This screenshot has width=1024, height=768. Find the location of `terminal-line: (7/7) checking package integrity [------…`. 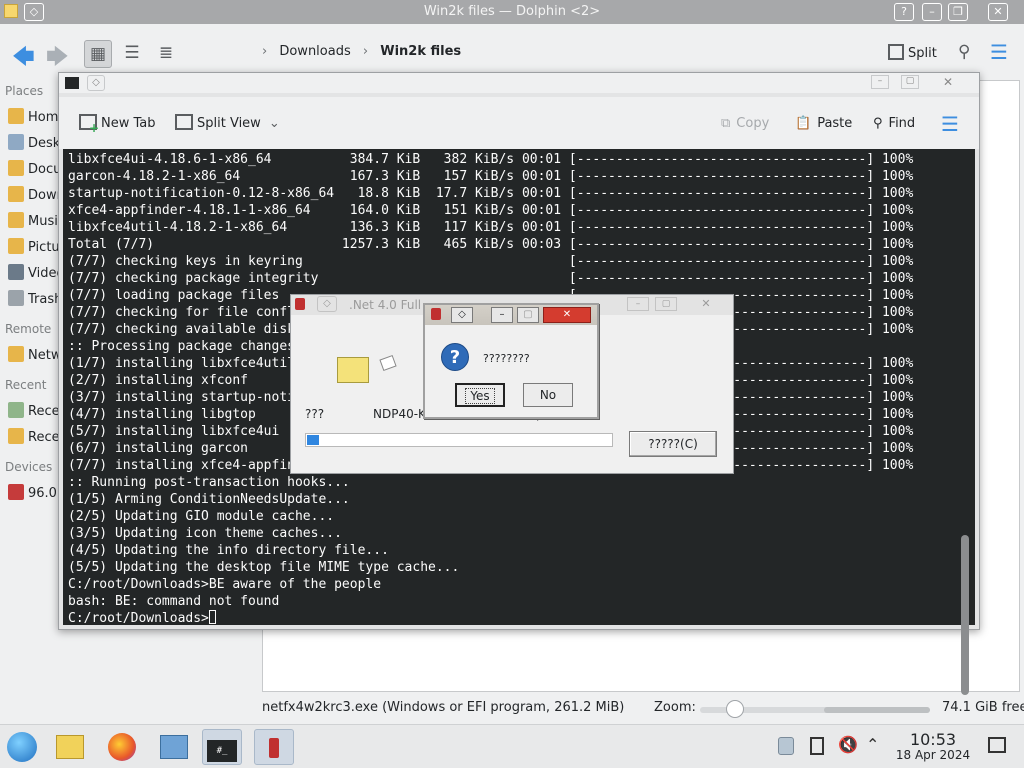

terminal-line: (7/7) checking package integrity [------… is located at coordinates (491, 278).